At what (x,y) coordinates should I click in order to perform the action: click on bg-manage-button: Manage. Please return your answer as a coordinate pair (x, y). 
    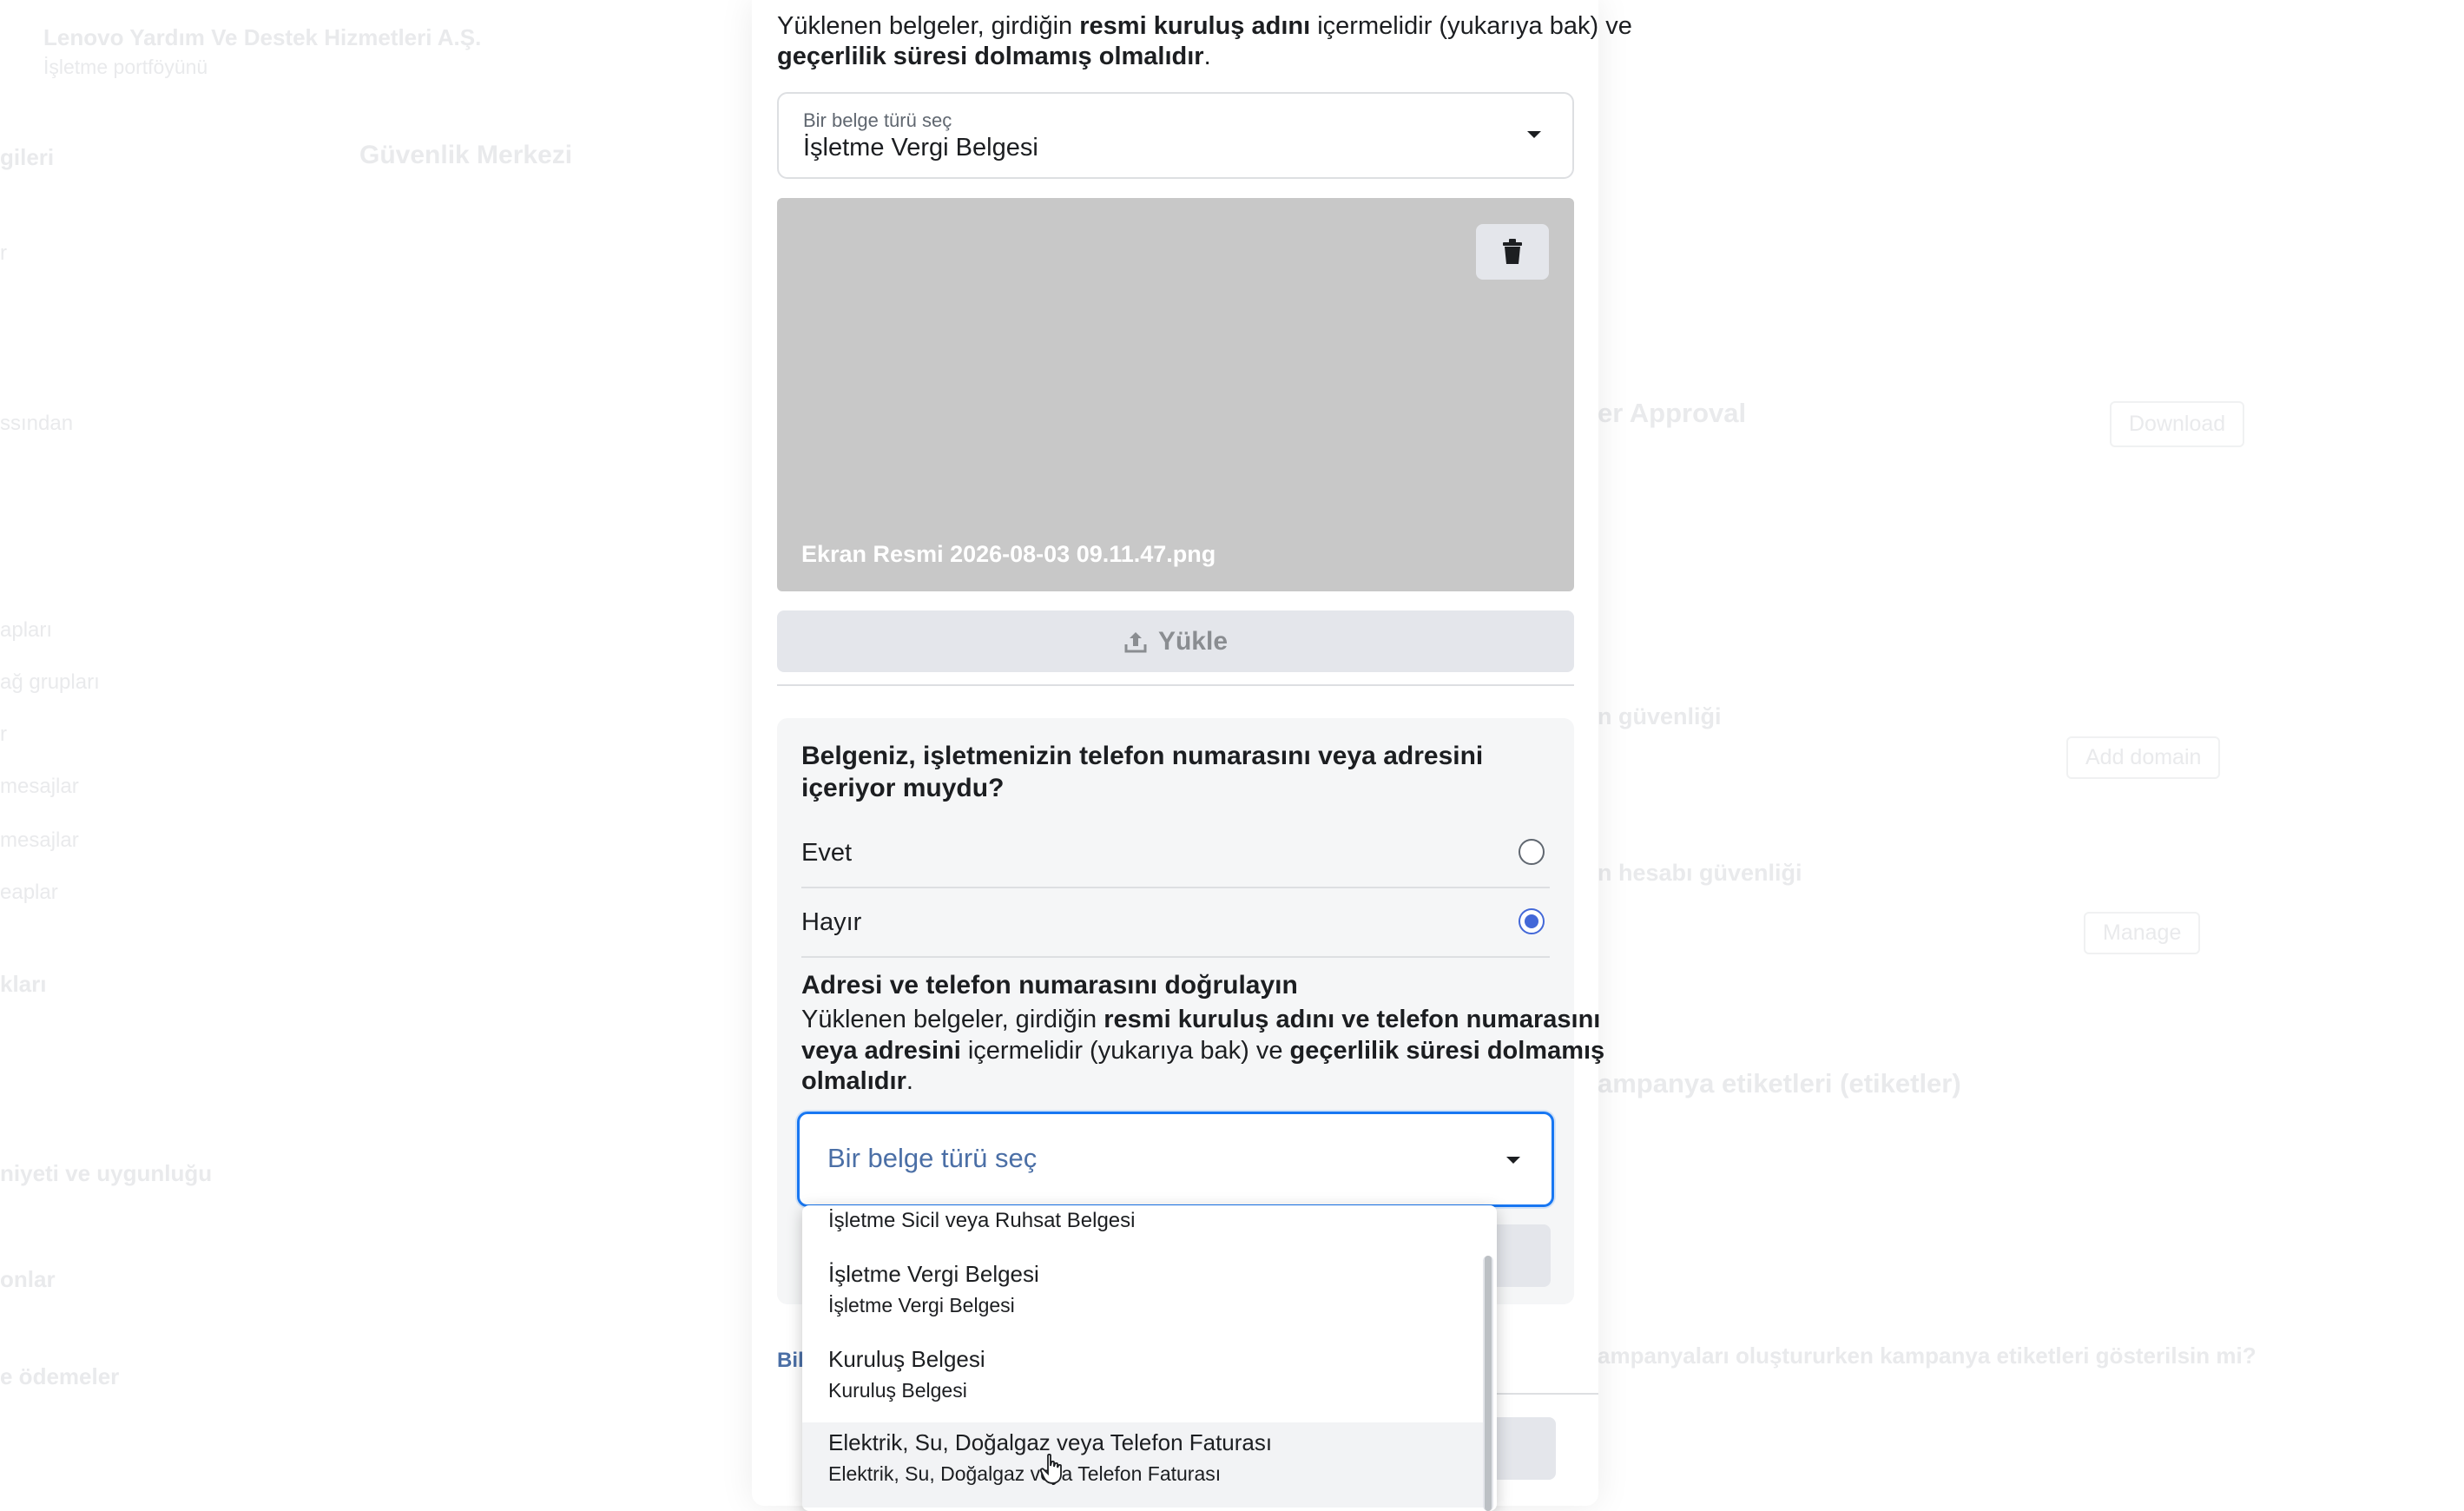
    Looking at the image, I should click on (2142, 933).